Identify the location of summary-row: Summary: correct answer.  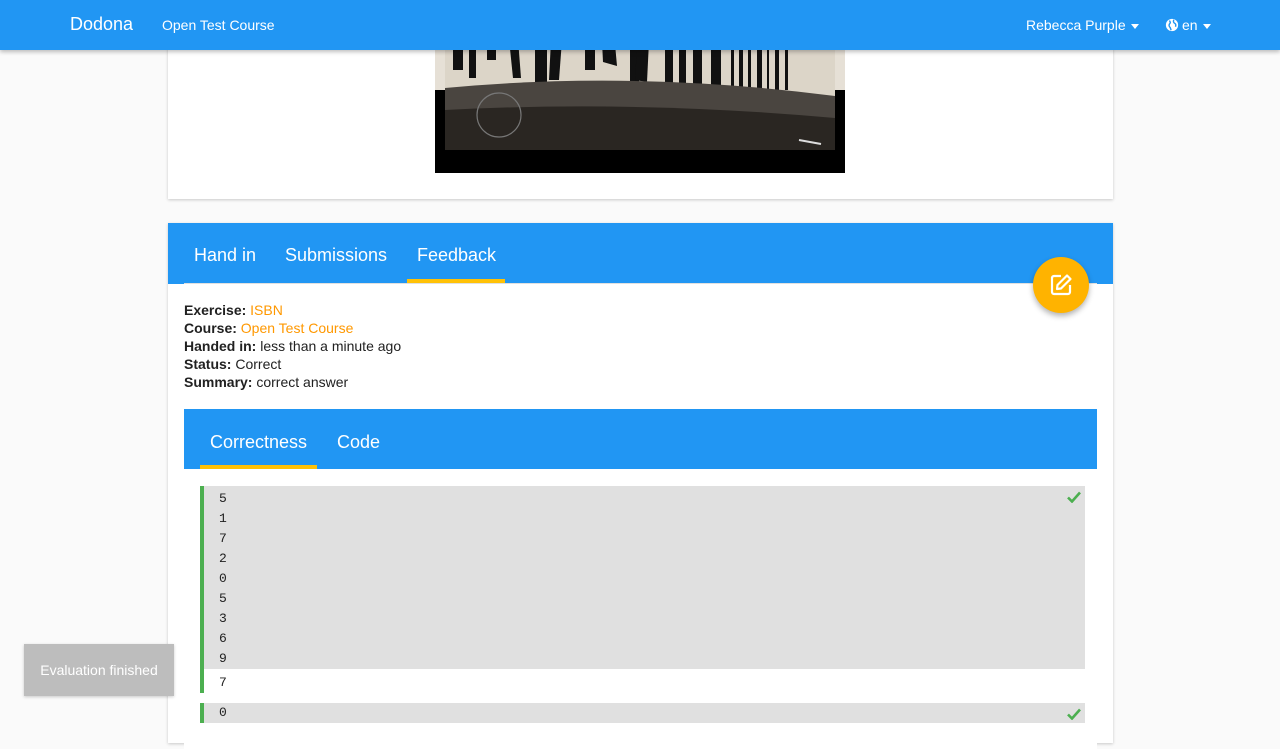
(292, 382).